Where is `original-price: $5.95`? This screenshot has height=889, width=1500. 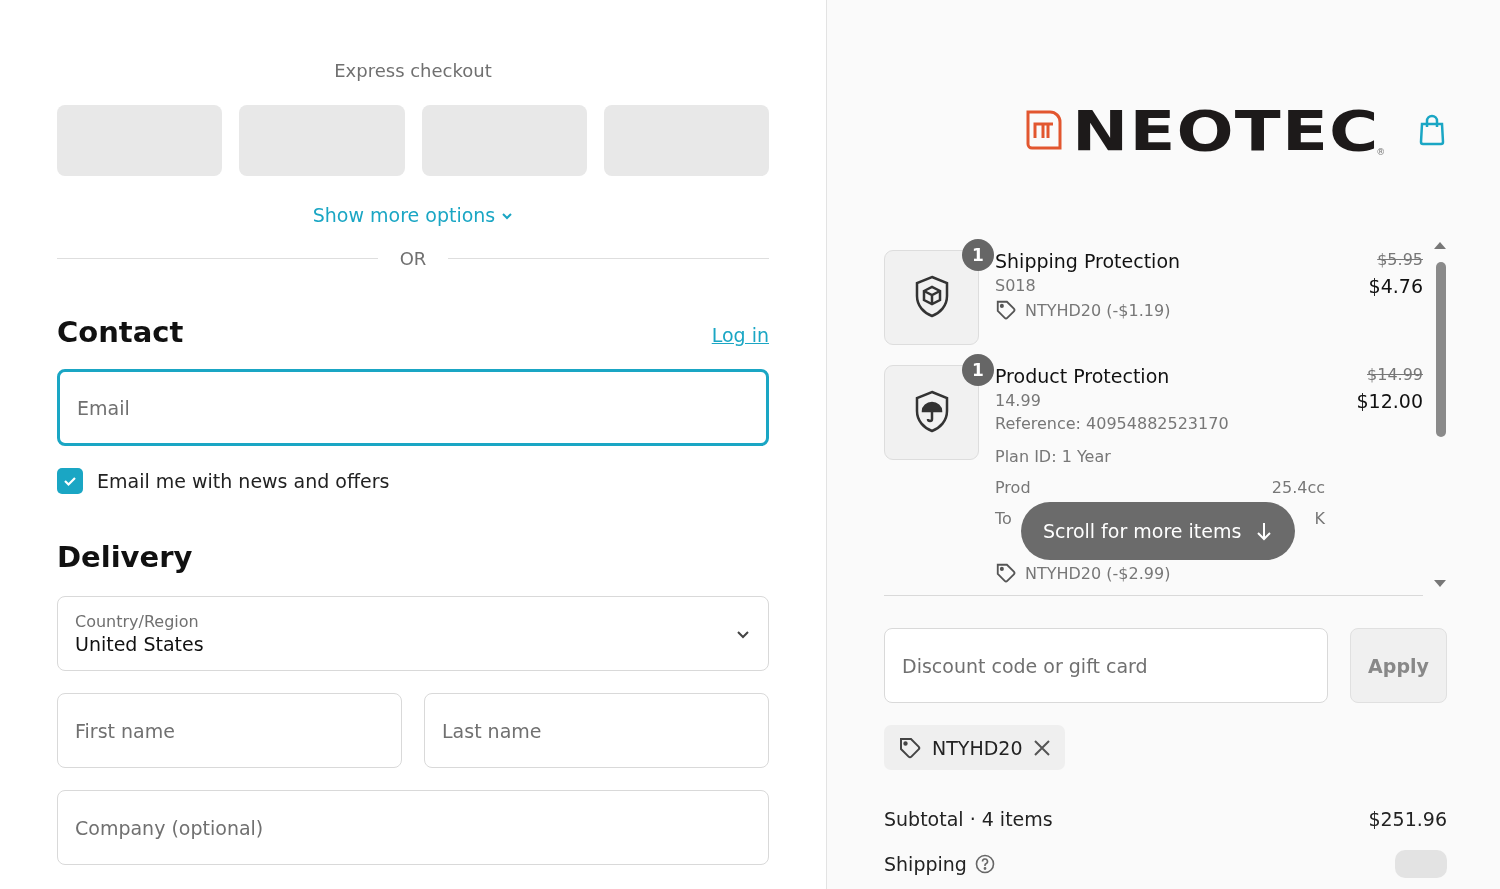
original-price: $5.95 is located at coordinates (1400, 259).